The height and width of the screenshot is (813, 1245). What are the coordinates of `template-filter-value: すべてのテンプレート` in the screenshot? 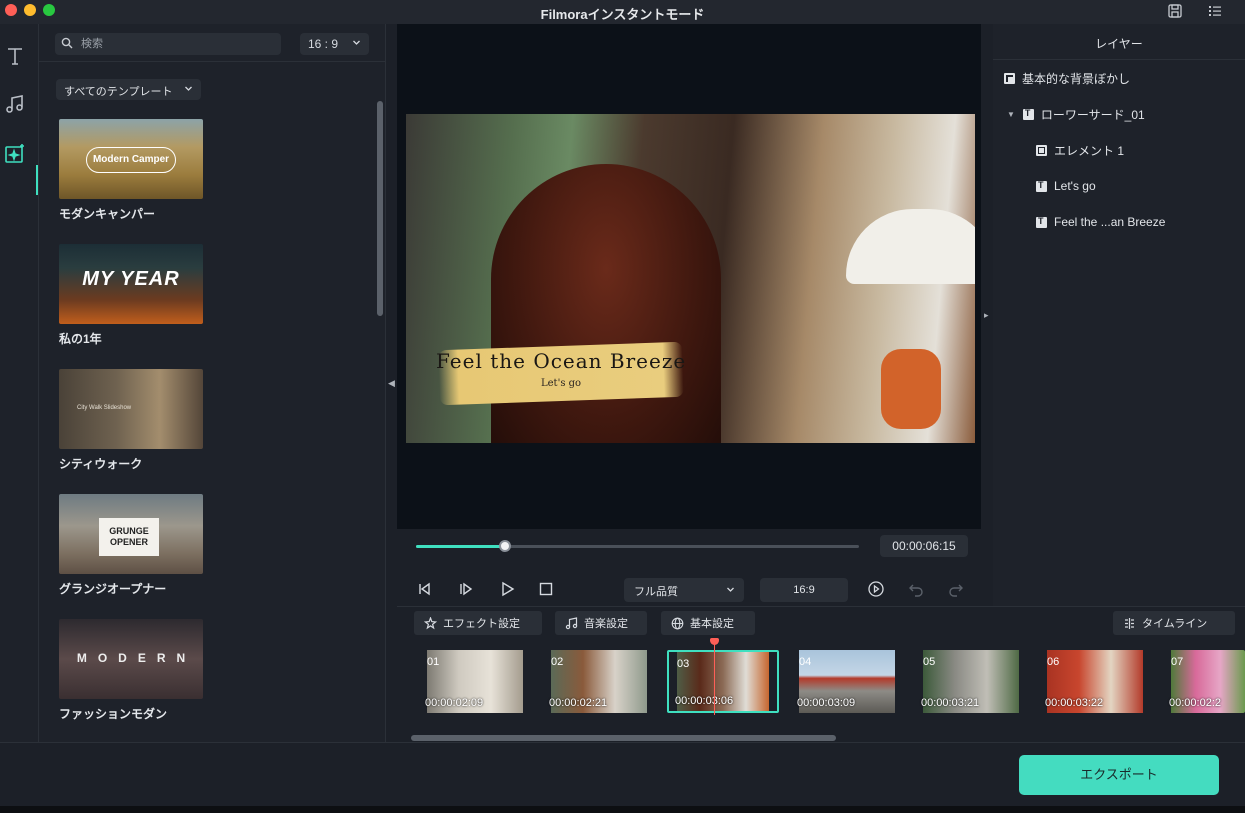 It's located at (118, 92).